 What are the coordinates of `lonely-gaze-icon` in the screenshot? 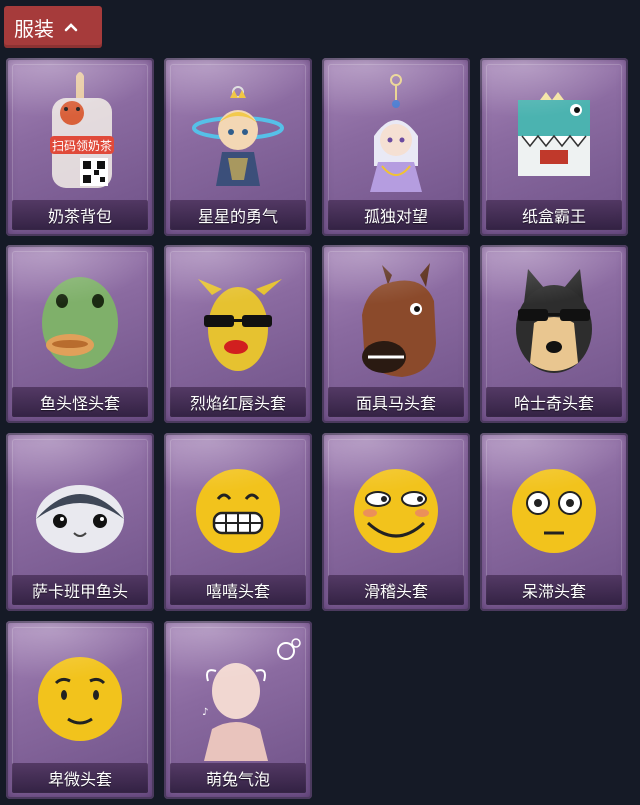 It's located at (396, 133).